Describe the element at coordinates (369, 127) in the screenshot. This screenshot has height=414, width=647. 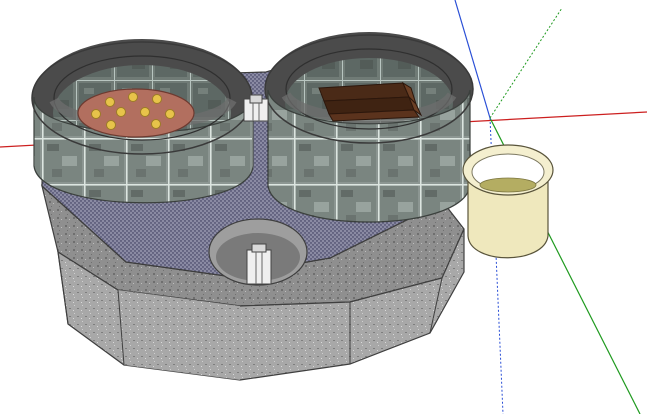
I see `glass-block-ring-right` at that location.